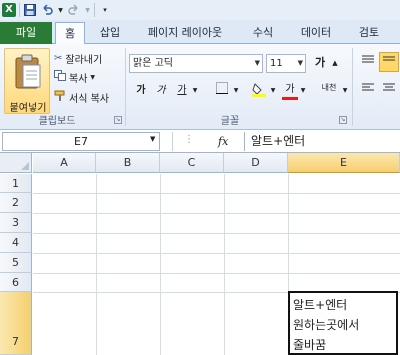 The image size is (400, 355). I want to click on italic-button: 가, so click(161, 91).